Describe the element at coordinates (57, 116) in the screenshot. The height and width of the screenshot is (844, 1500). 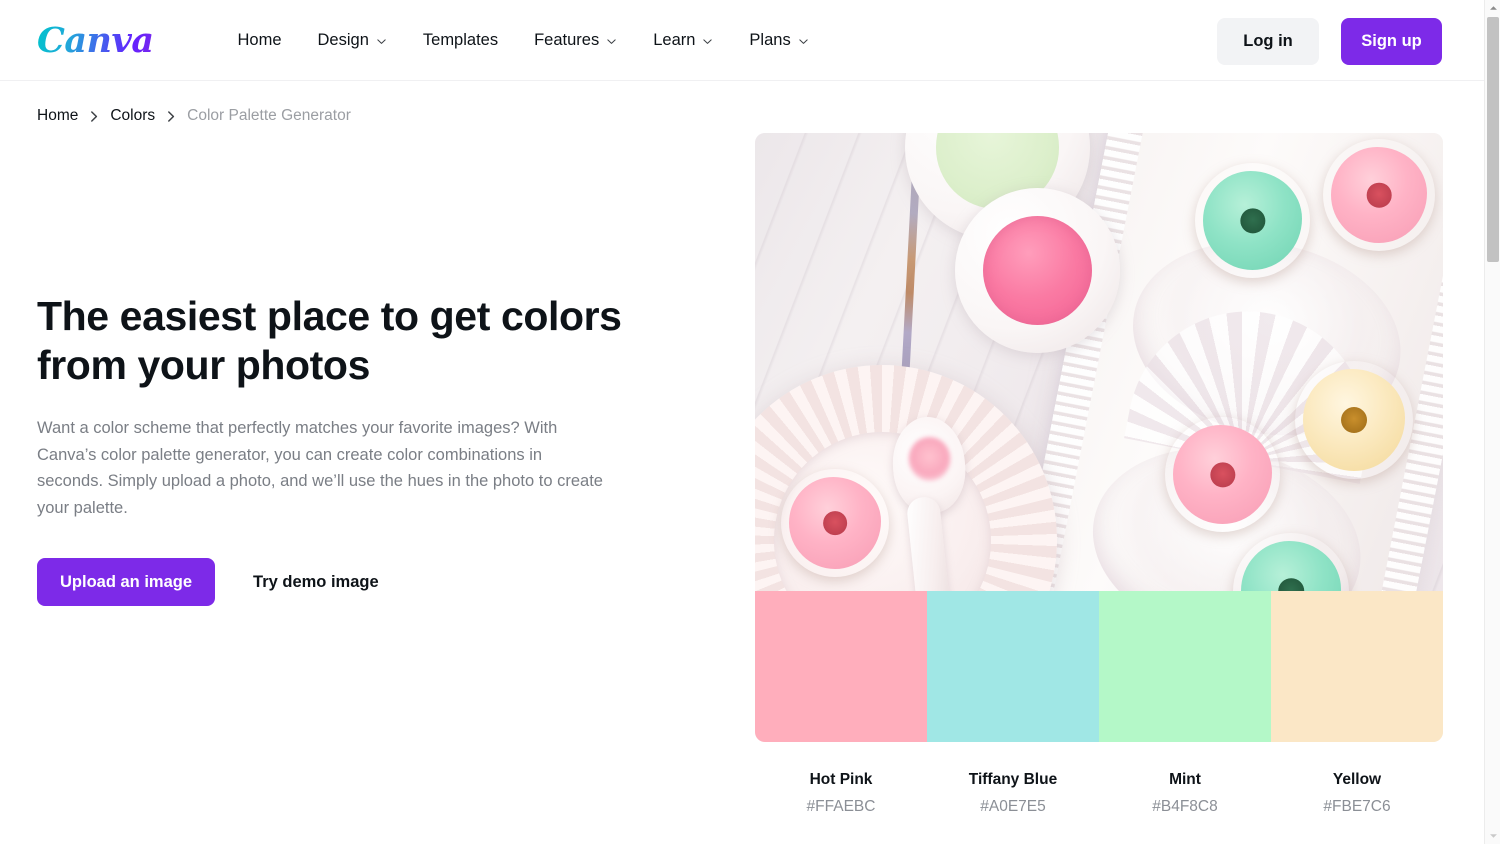
I see `breadcrumb-item-home: Home` at that location.